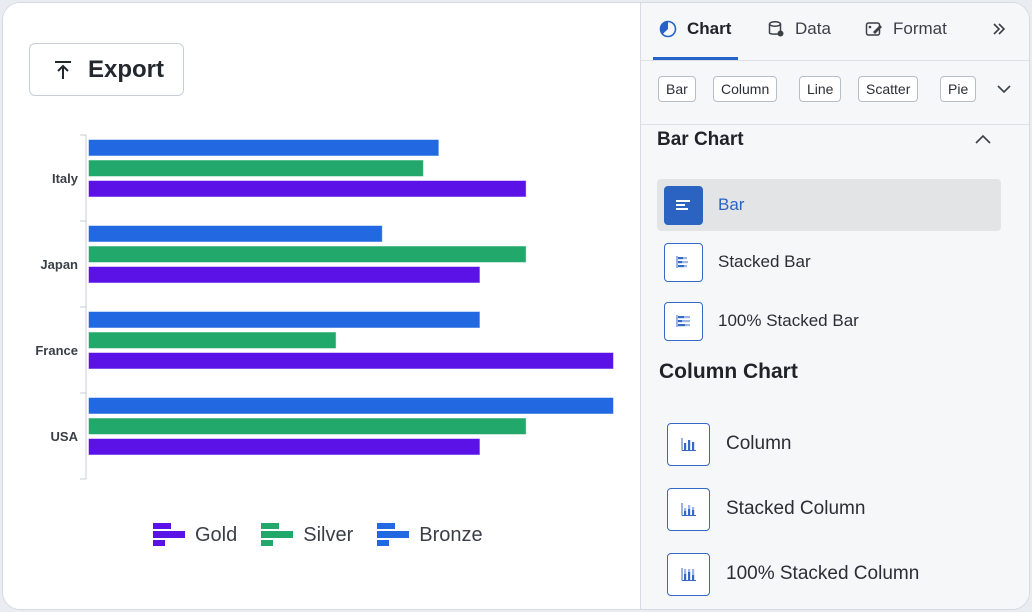  Describe the element at coordinates (745, 89) in the screenshot. I see `chart-type-column-button: Column` at that location.